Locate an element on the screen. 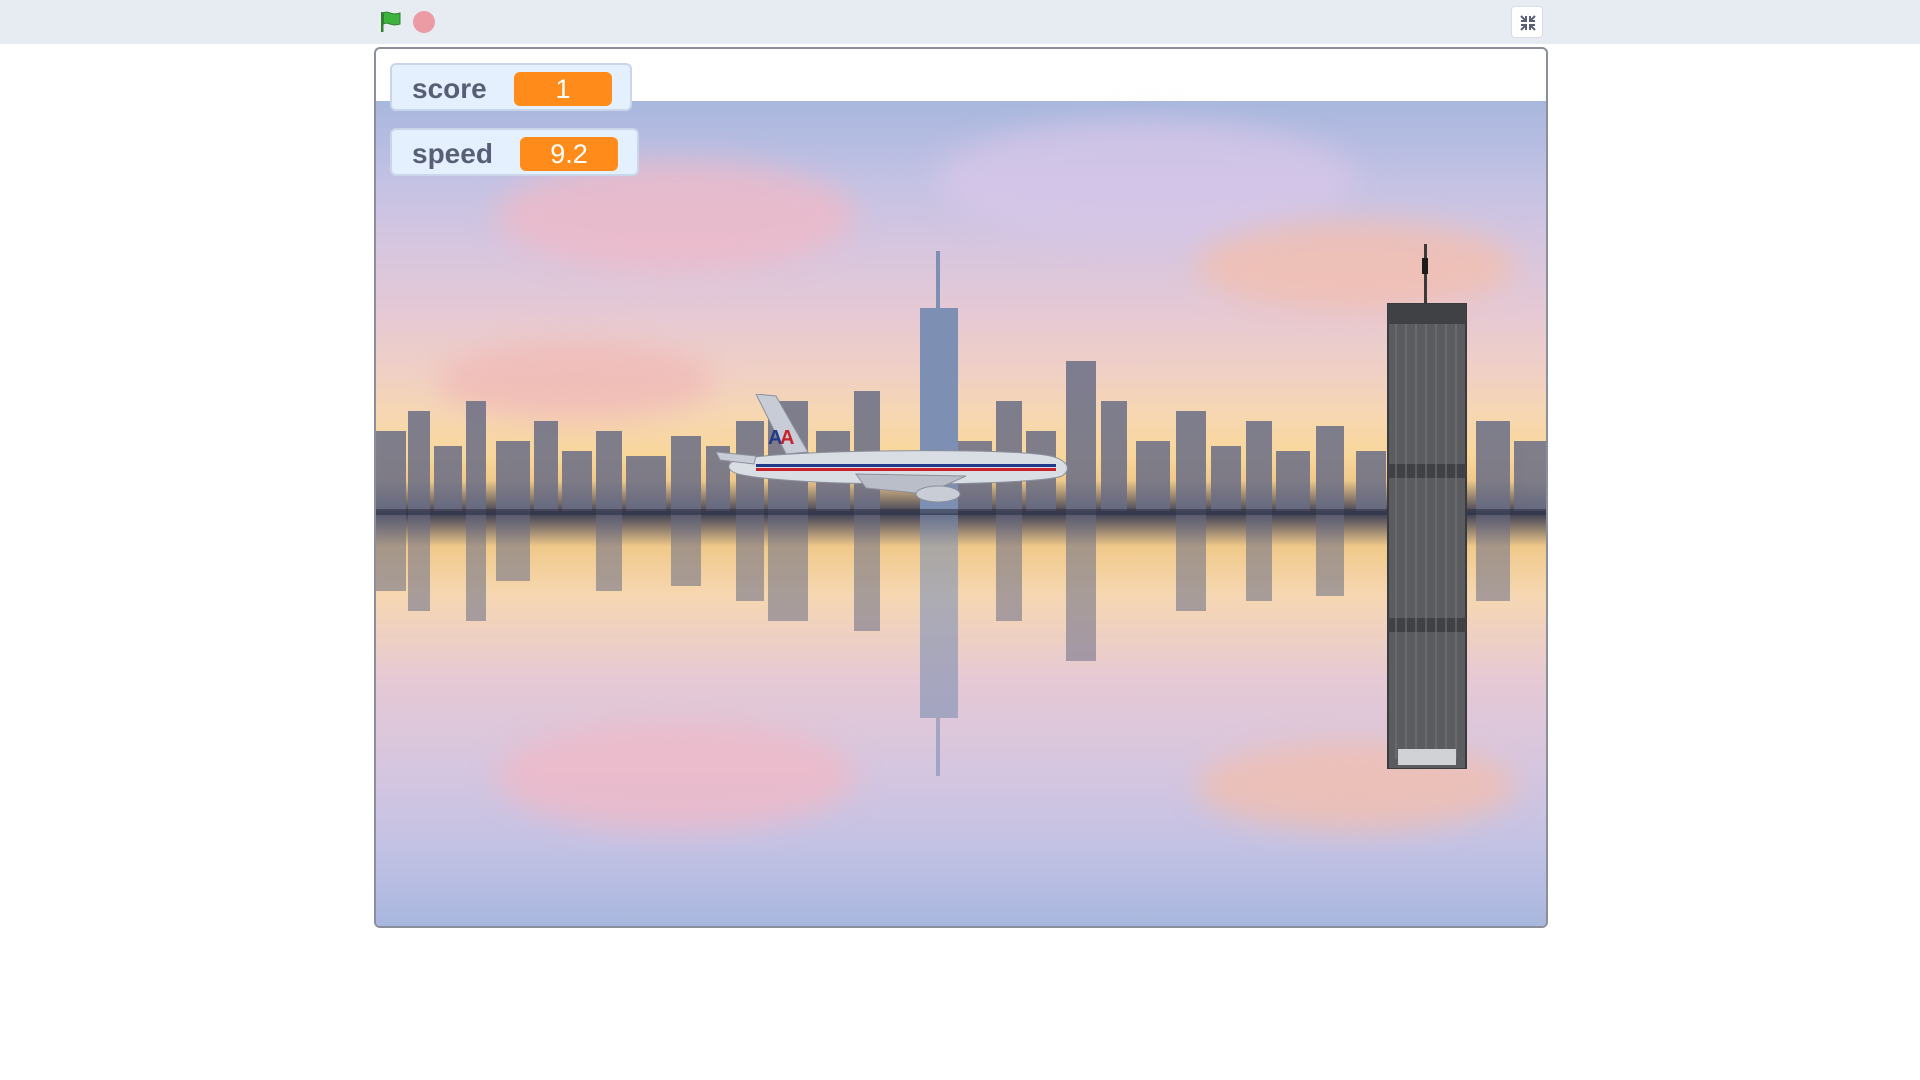 The image size is (1920, 1080). green-flag-button is located at coordinates (391, 22).